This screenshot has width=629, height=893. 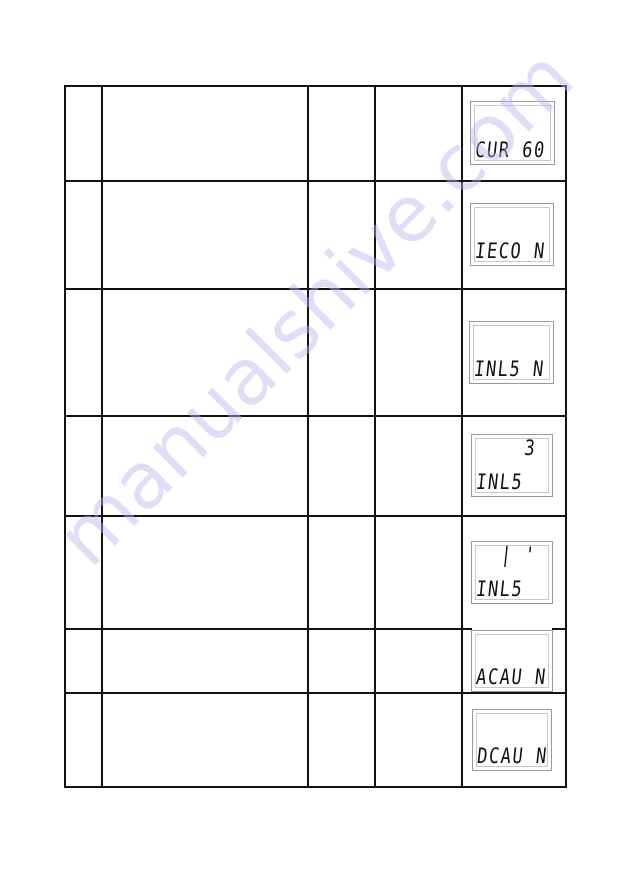 I want to click on lcd-bottom-text: DCAU N, so click(x=512, y=757).